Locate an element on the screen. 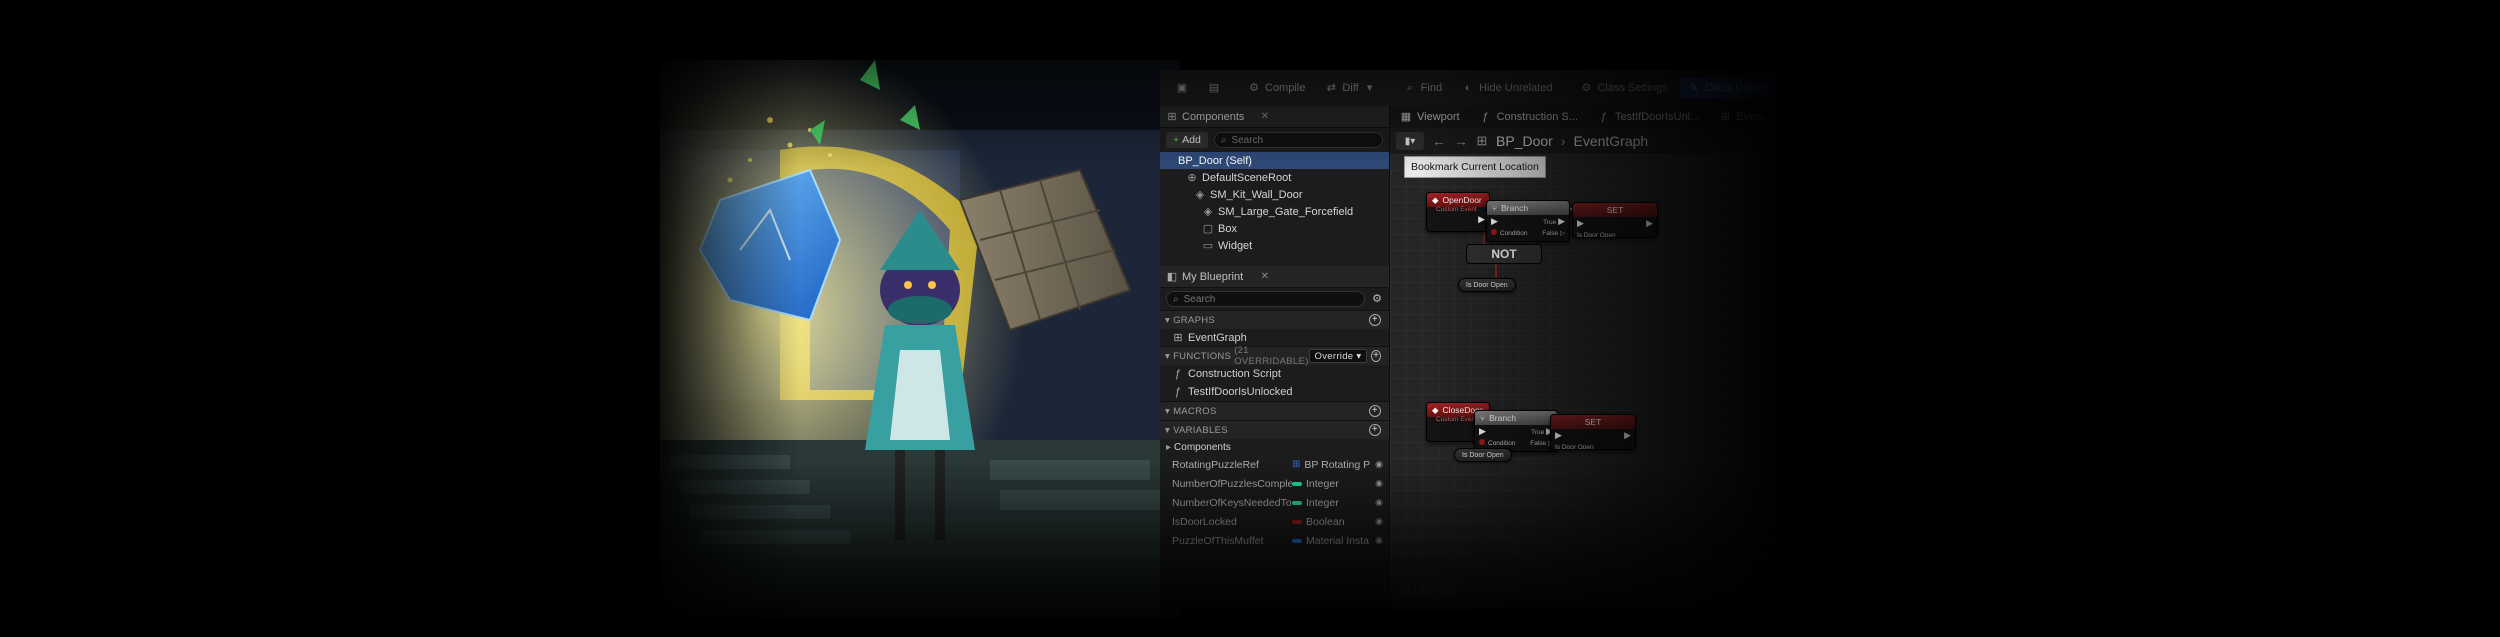  browse-button: ▤ is located at coordinates (1214, 88).